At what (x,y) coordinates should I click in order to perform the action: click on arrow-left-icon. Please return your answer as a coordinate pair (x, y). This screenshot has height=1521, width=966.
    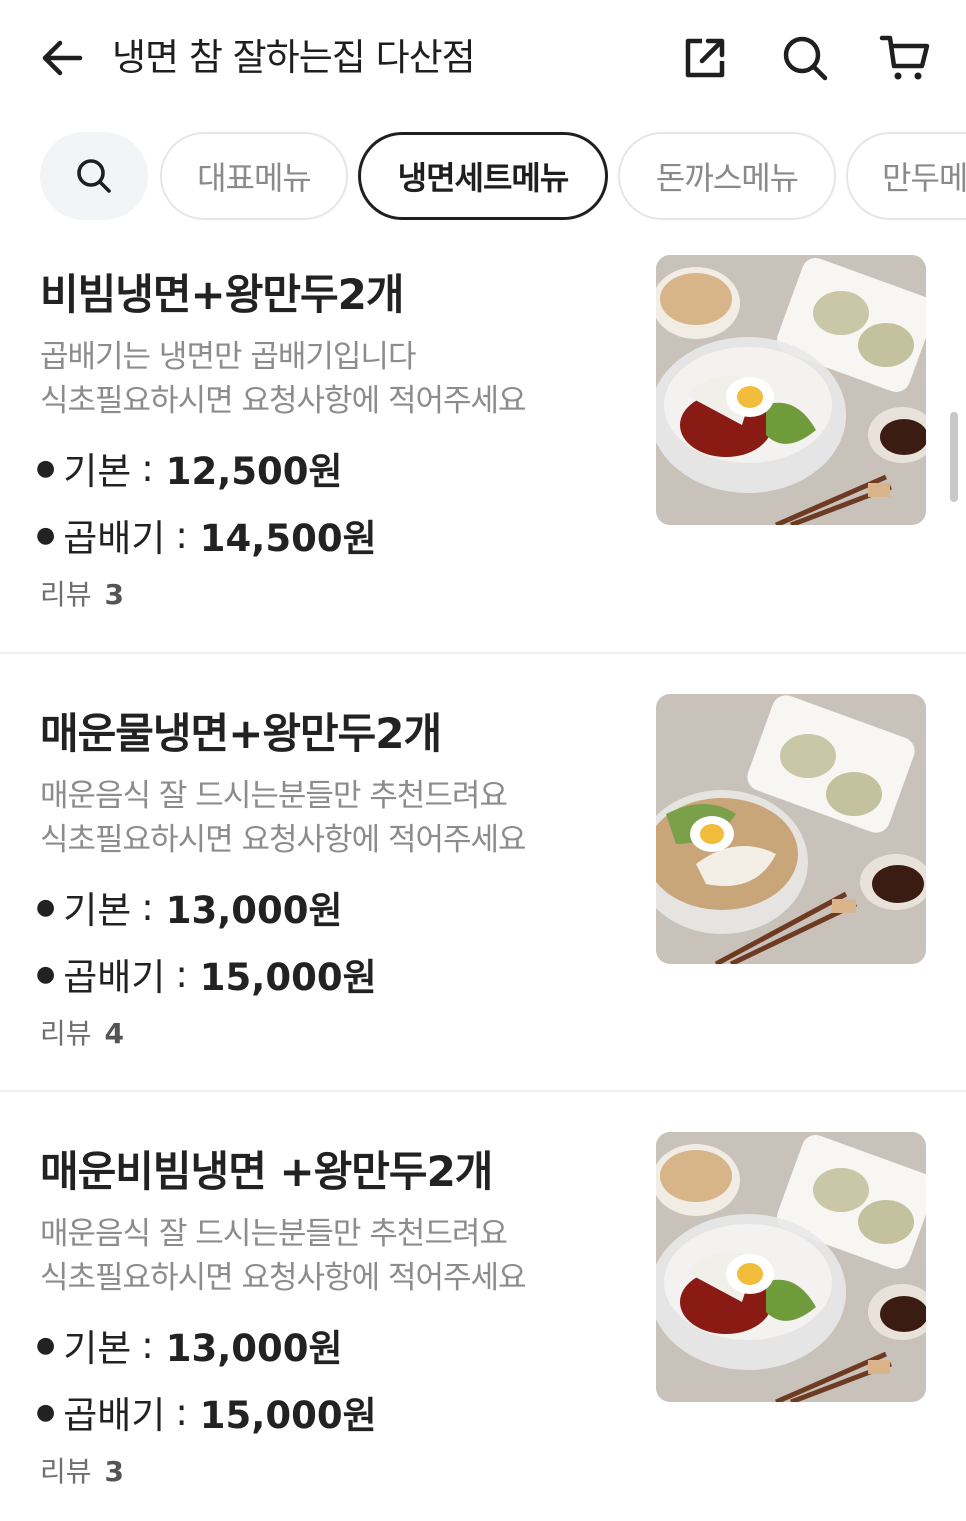
    Looking at the image, I should click on (62, 58).